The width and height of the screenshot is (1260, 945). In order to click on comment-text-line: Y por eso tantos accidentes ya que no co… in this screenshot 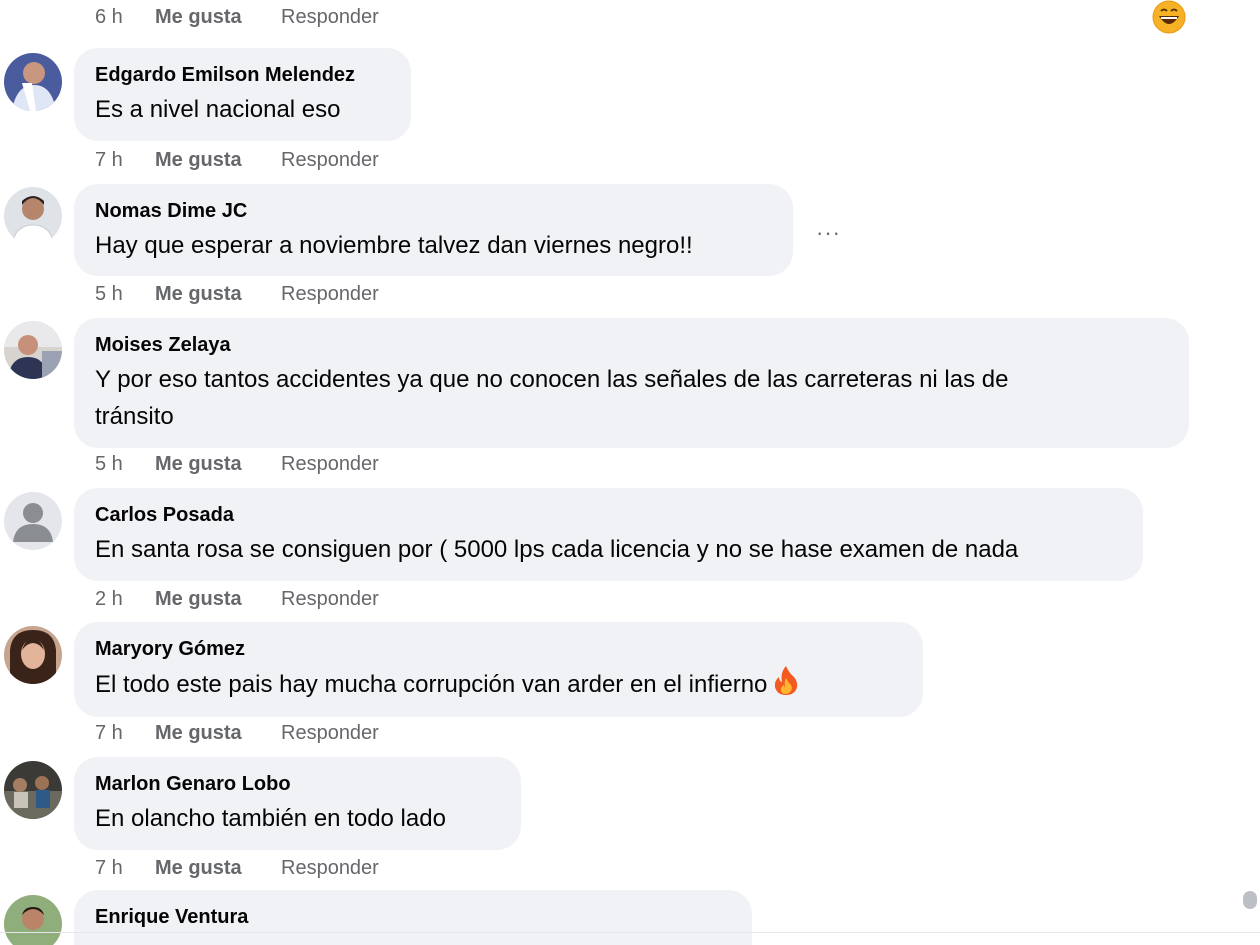, I will do `click(552, 379)`.